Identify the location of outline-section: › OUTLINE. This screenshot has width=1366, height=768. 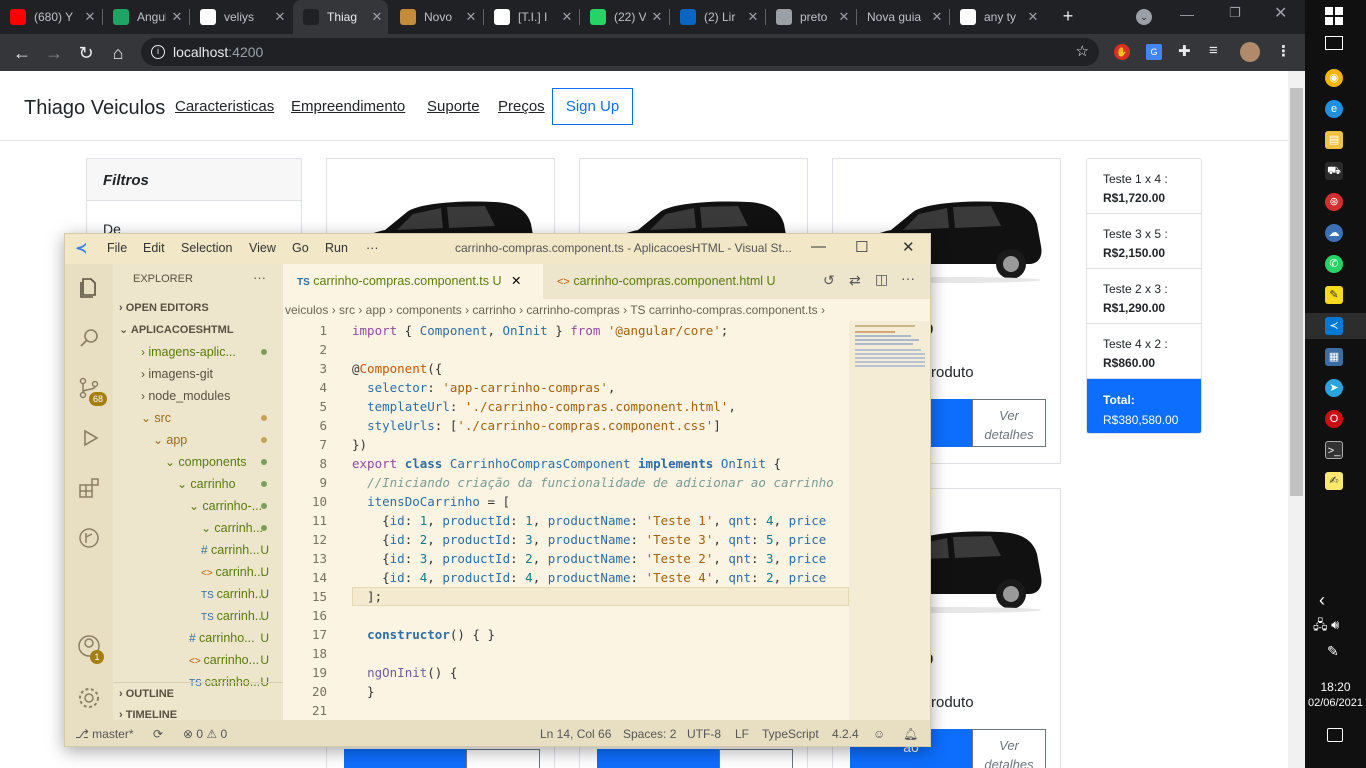
(198, 693).